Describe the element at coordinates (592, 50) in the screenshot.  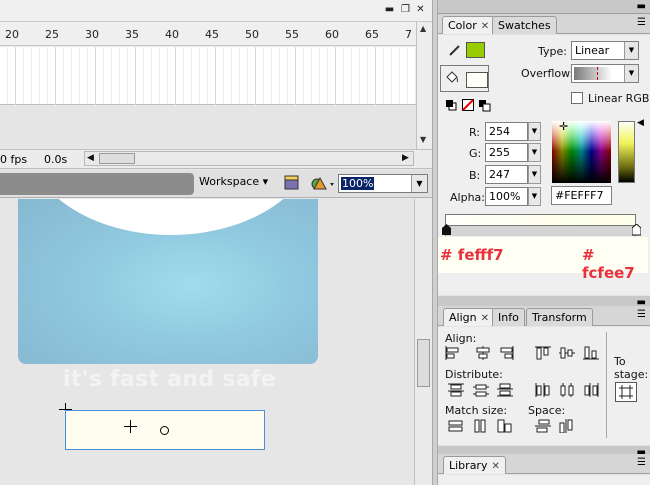
I see `type-value: Linear` at that location.